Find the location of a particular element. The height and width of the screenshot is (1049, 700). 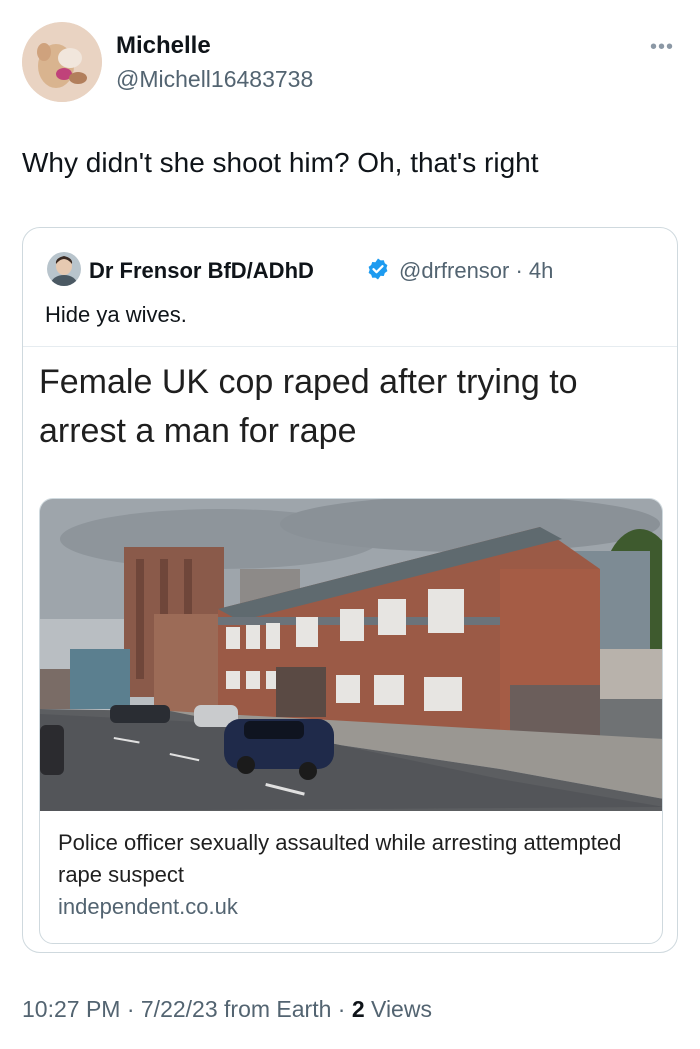

views-count: 2 is located at coordinates (358, 1009).